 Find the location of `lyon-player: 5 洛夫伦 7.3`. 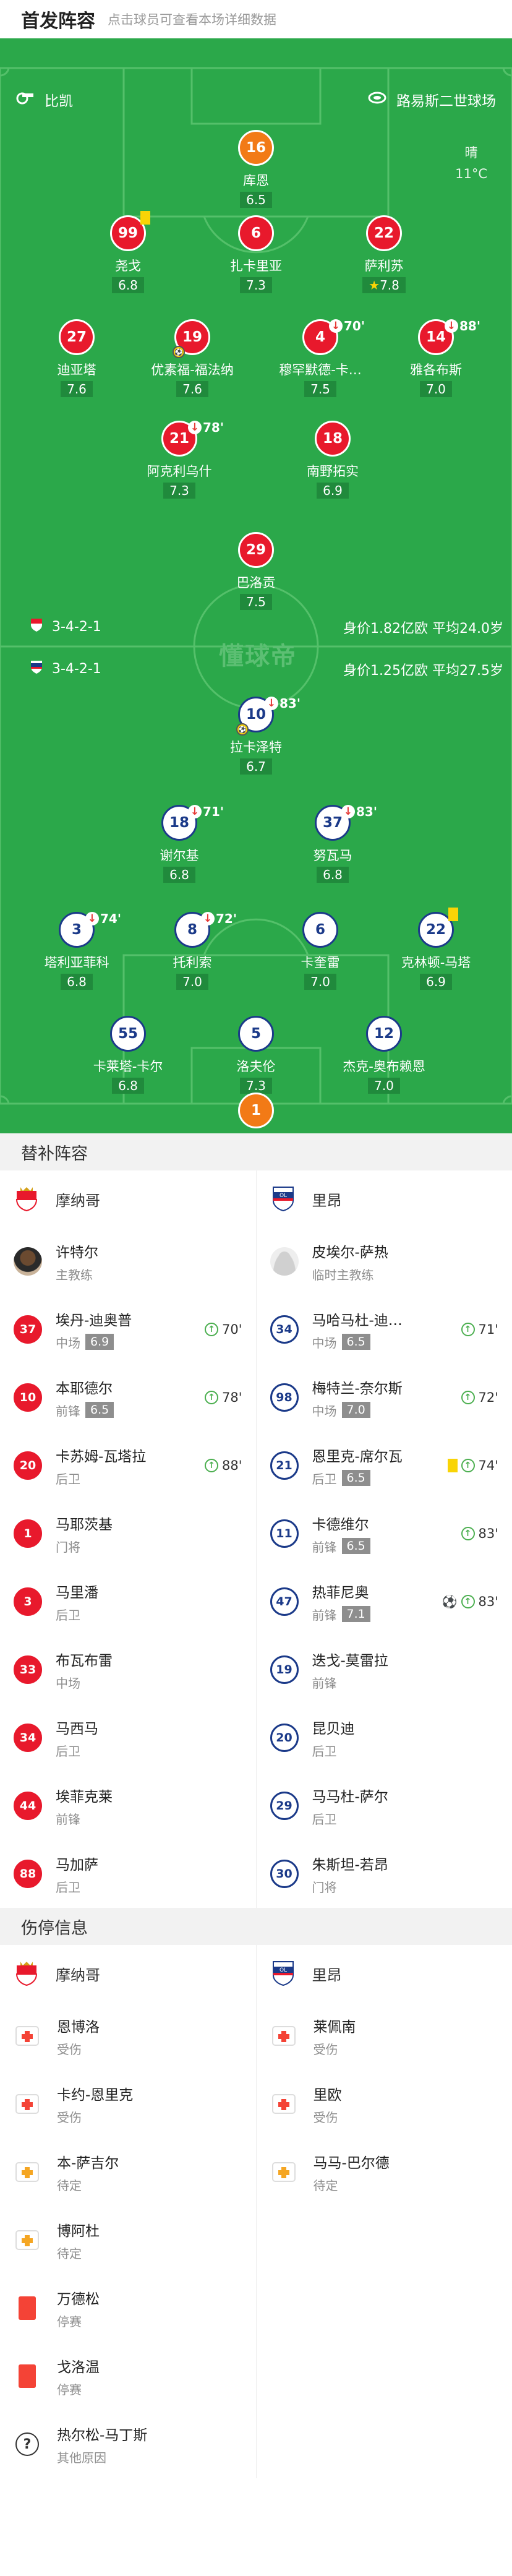

lyon-player: 5 洛夫伦 7.3 is located at coordinates (256, 1055).